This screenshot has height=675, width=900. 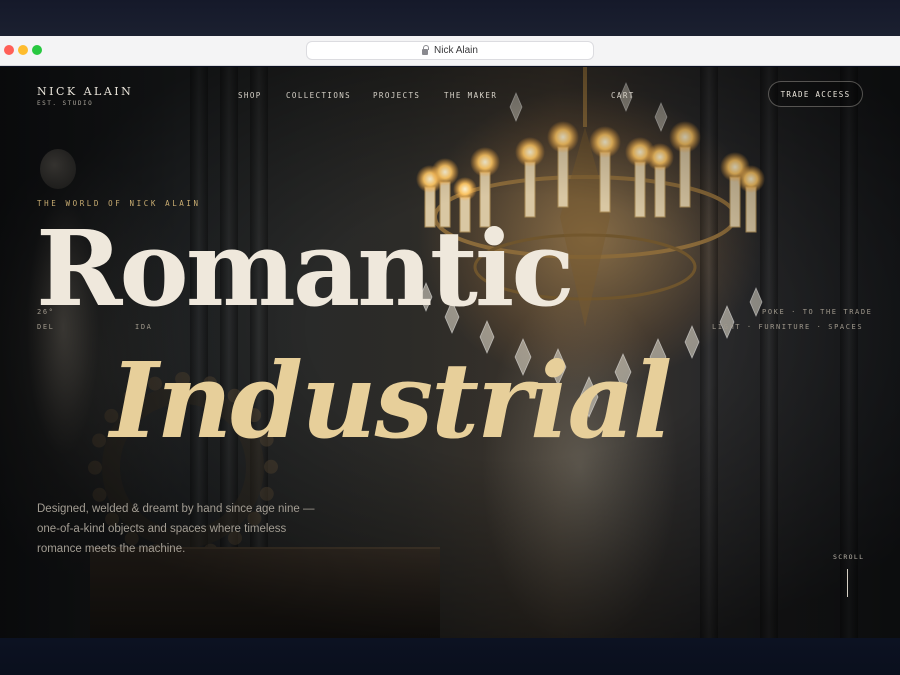 I want to click on address-bar: Nick Alain, so click(x=450, y=50).